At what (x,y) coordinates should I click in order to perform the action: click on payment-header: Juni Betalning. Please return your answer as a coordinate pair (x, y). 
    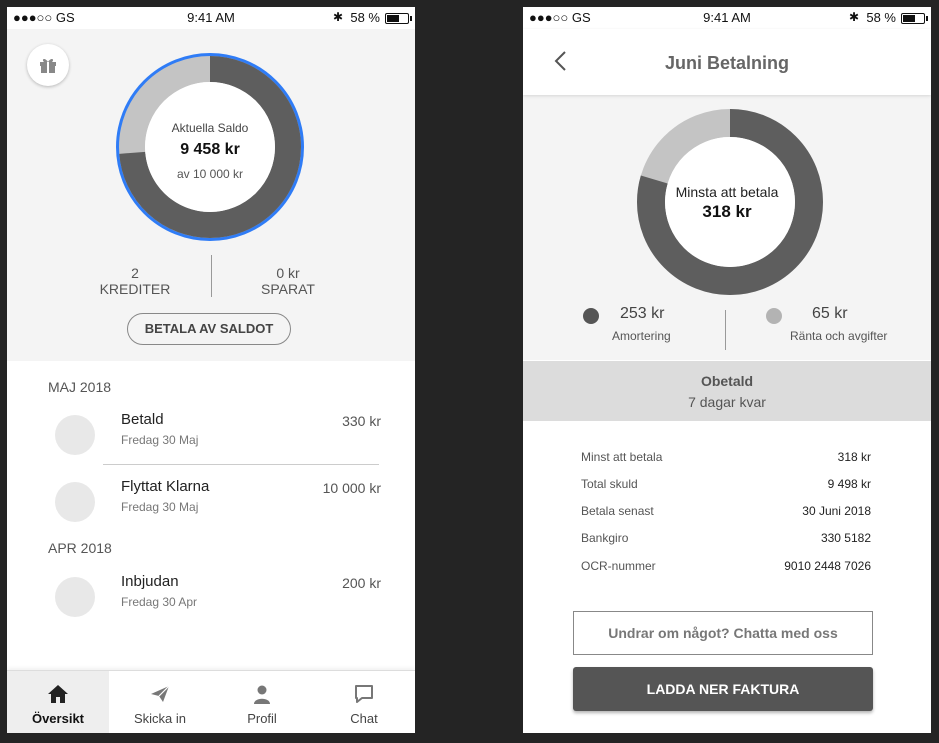
    Looking at the image, I should click on (727, 62).